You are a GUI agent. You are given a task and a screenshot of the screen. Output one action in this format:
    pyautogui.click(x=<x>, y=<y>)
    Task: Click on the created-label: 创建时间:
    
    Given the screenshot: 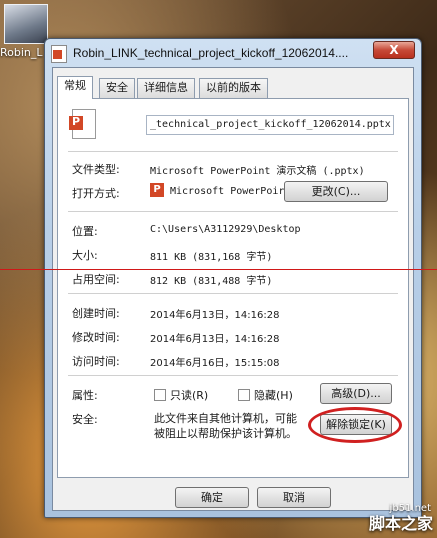 What is the action you would take?
    pyautogui.click(x=96, y=313)
    